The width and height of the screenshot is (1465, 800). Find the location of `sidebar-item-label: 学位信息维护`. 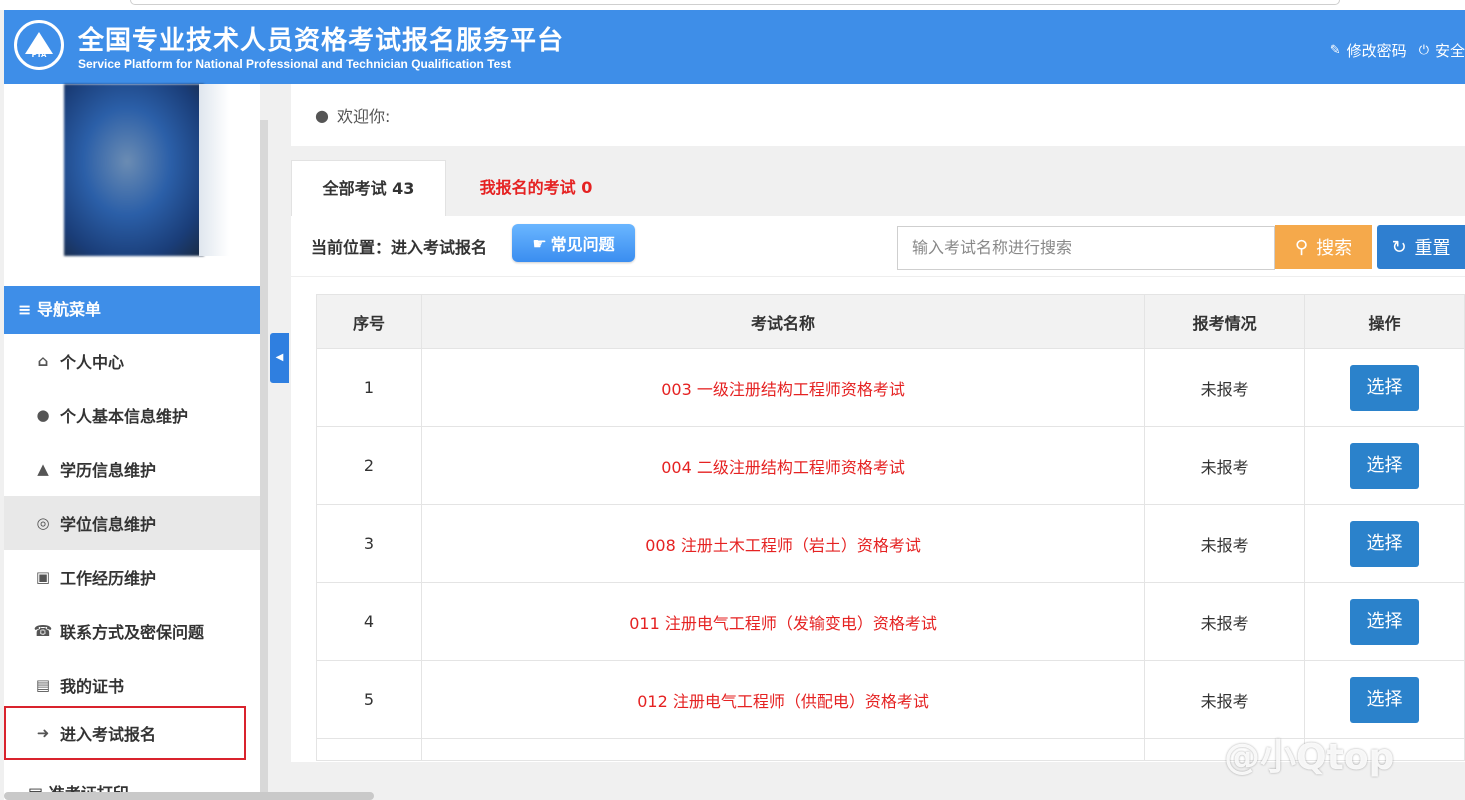

sidebar-item-label: 学位信息维护 is located at coordinates (108, 524).